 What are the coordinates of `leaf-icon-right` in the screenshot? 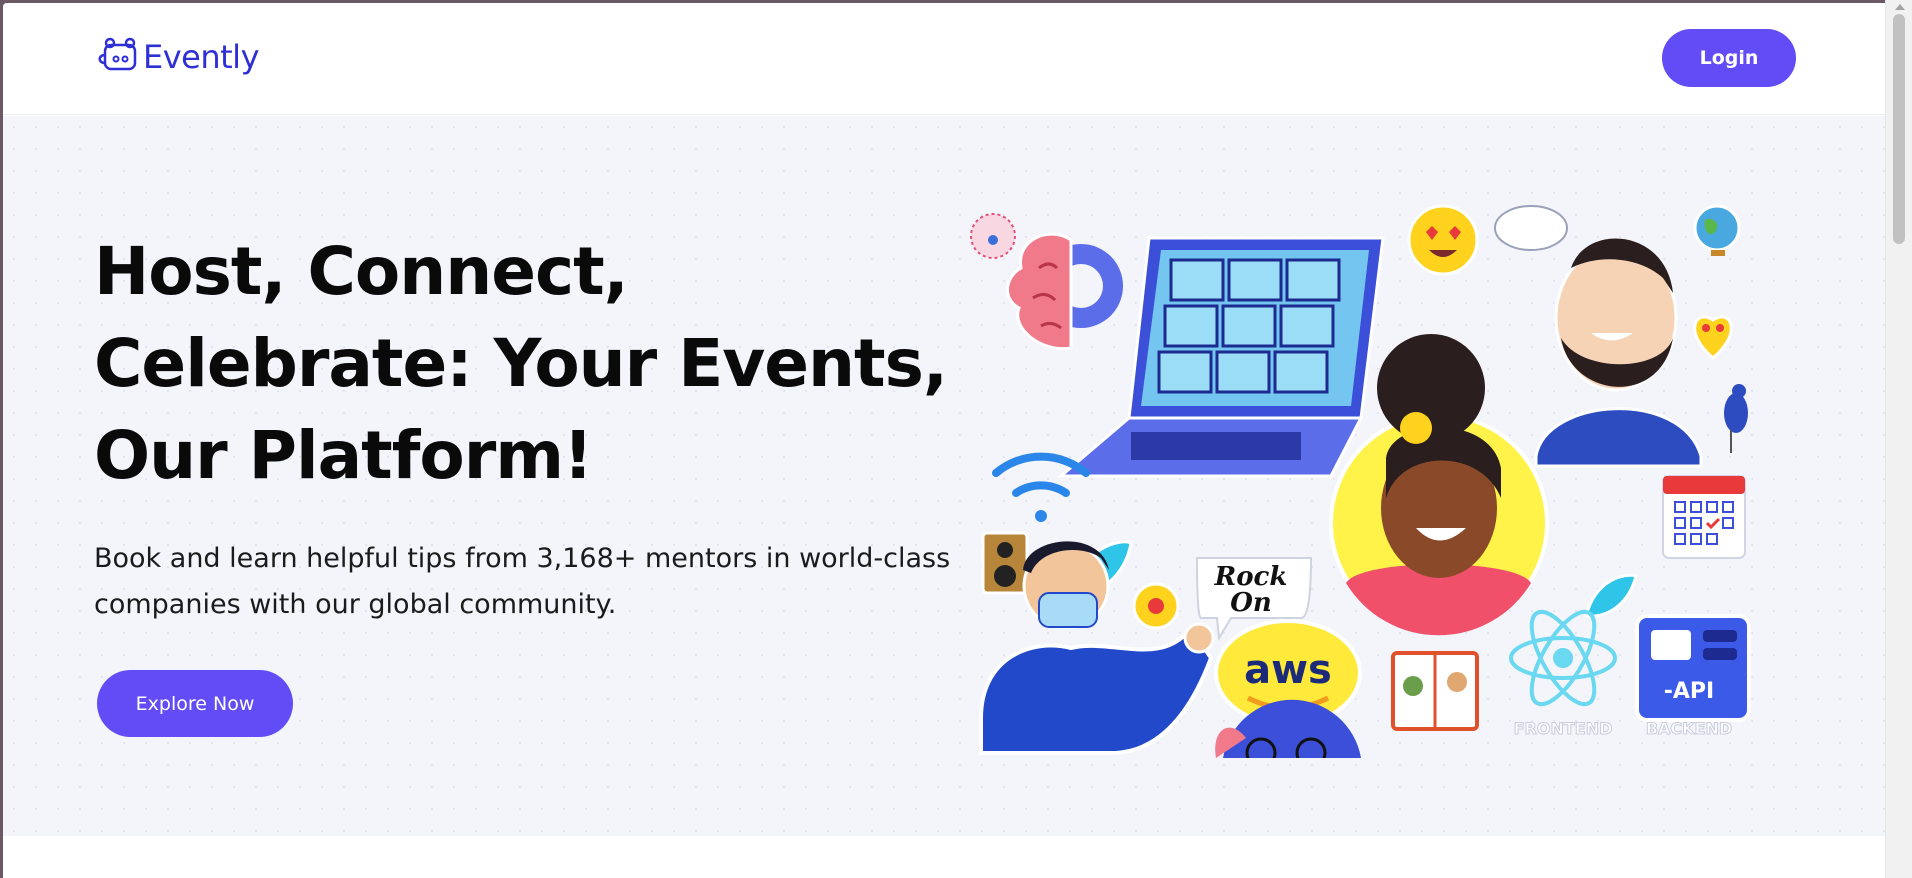 It's located at (1611, 595).